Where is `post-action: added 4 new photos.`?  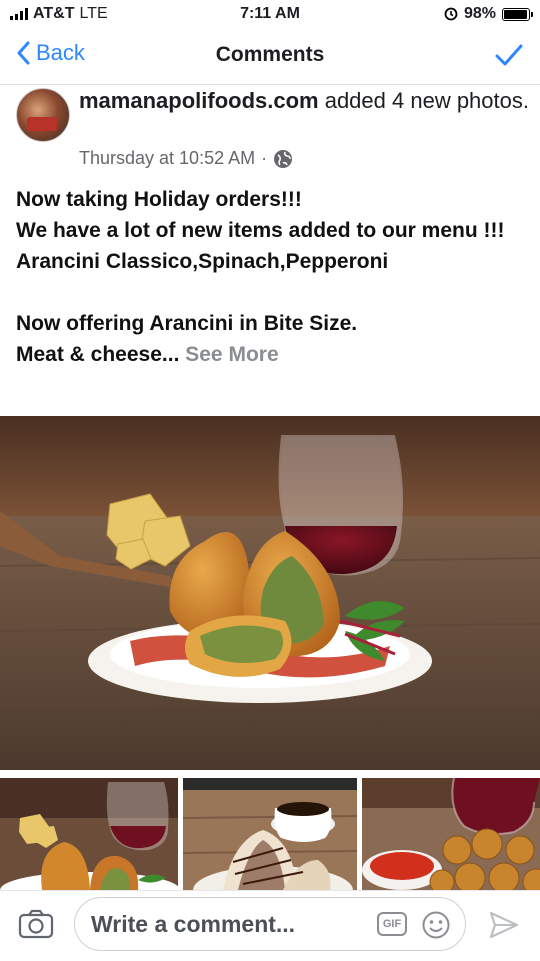
post-action: added 4 new photos. is located at coordinates (423, 100).